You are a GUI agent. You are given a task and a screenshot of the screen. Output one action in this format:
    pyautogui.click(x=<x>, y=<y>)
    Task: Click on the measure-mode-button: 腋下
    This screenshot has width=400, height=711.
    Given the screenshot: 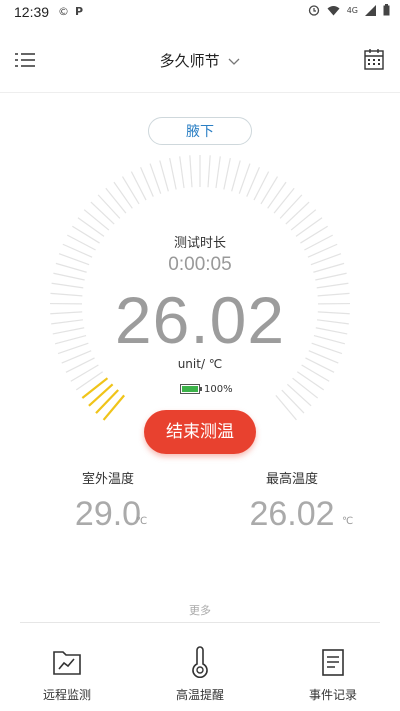 What is the action you would take?
    pyautogui.click(x=200, y=131)
    